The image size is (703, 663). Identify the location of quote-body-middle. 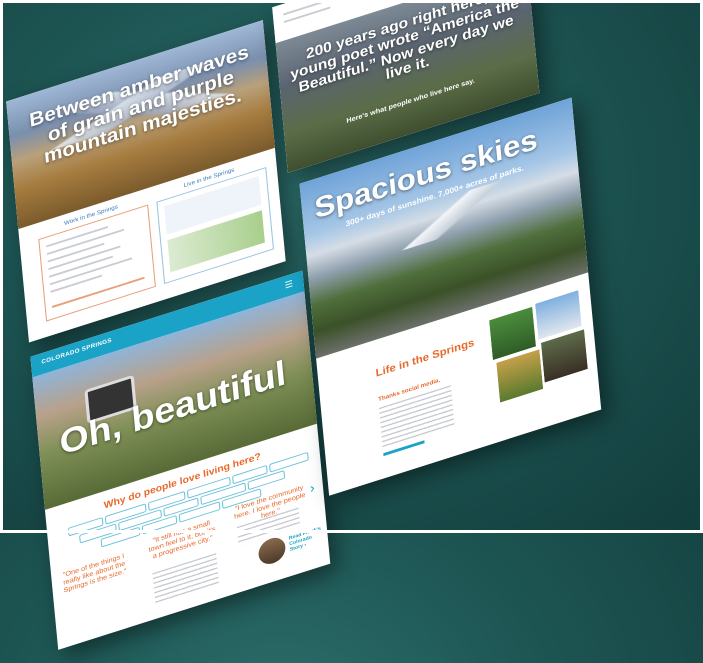
(186, 579).